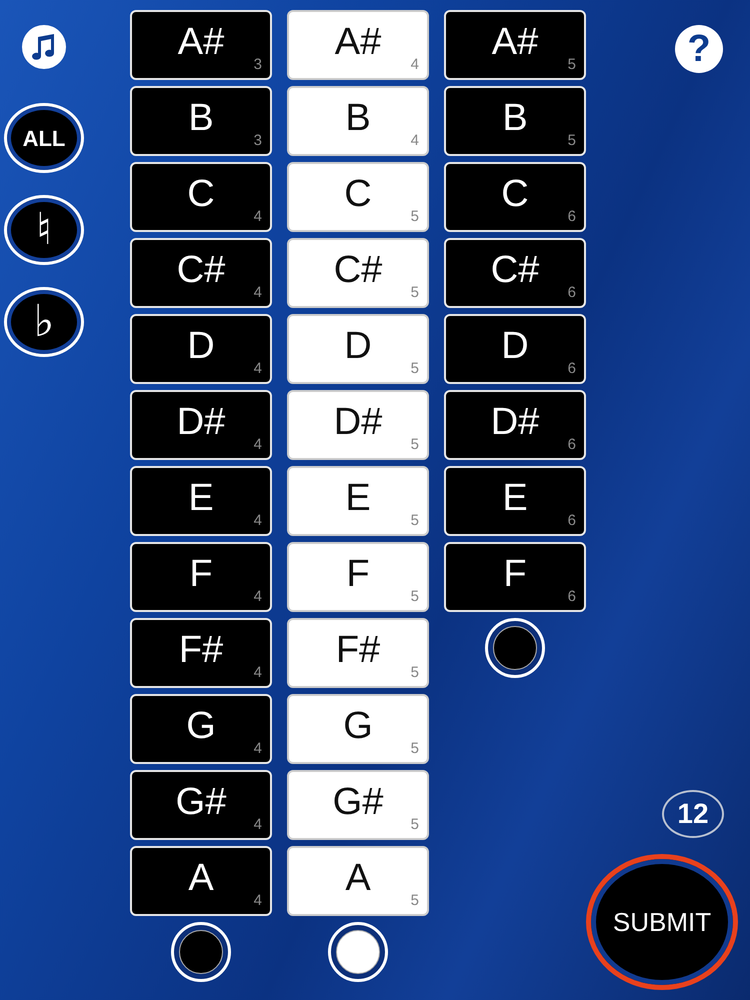 The width and height of the screenshot is (750, 1000). What do you see at coordinates (201, 577) in the screenshot?
I see `note-key: F 4` at bounding box center [201, 577].